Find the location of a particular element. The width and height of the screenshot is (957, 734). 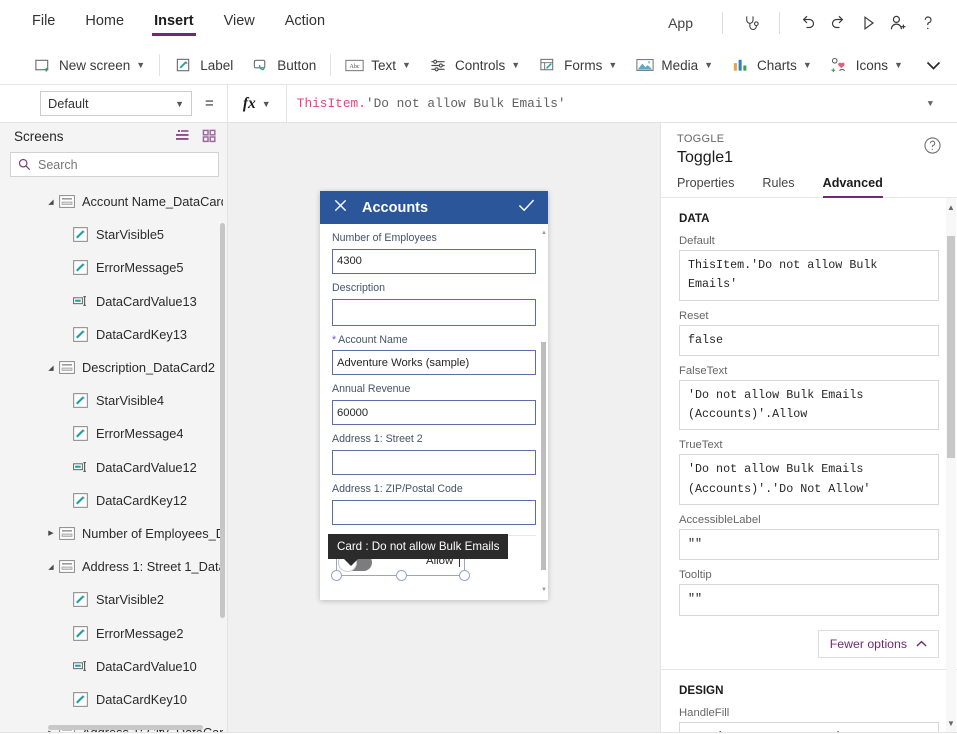

ribbon-new-screen: New screen ▼ is located at coordinates (89, 65).